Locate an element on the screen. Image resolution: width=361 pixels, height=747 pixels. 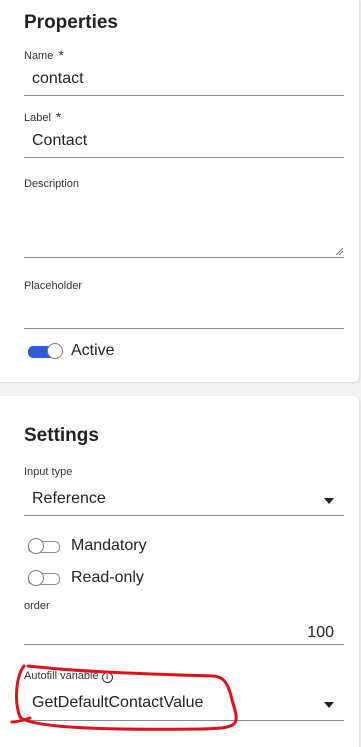
autofill-value: GetDefaultContactValue is located at coordinates (118, 702).